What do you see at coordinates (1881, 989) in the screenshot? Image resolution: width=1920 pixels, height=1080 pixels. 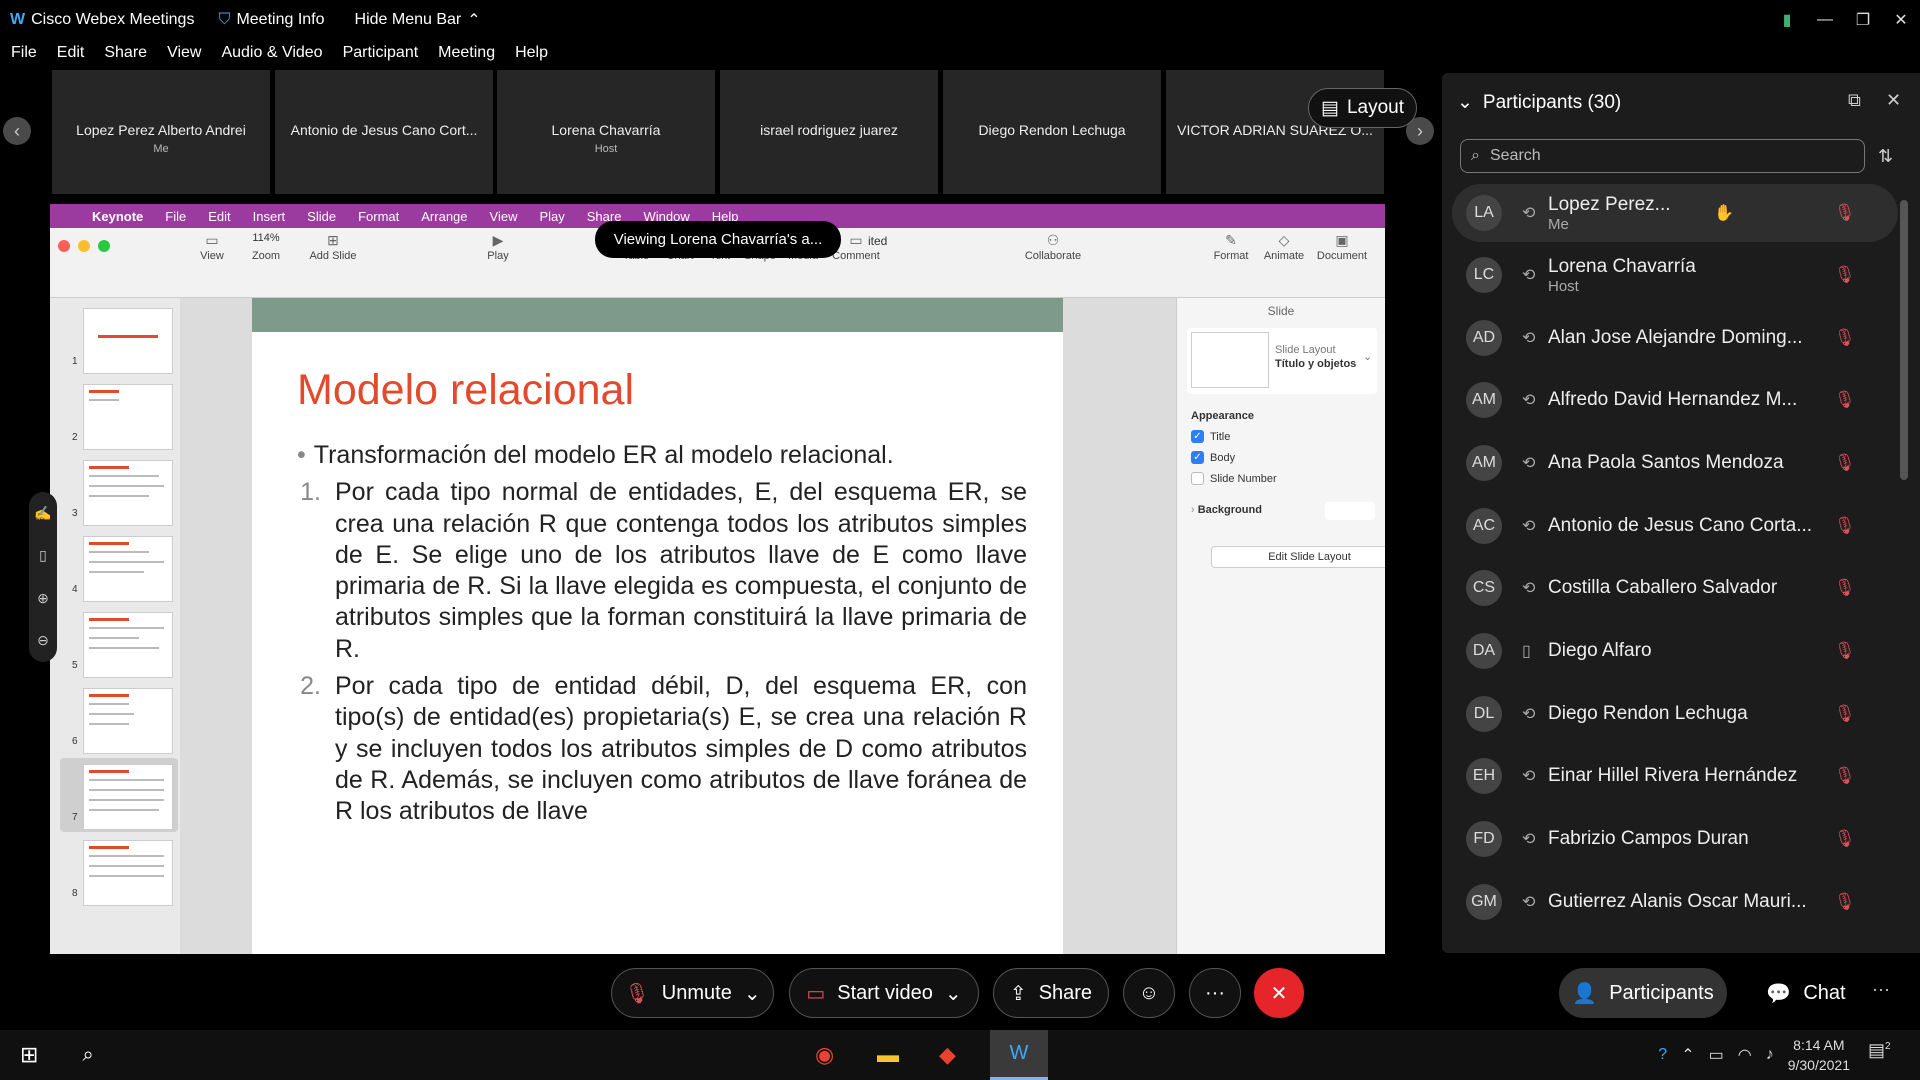 I see `panel-more-icon: ···` at bounding box center [1881, 989].